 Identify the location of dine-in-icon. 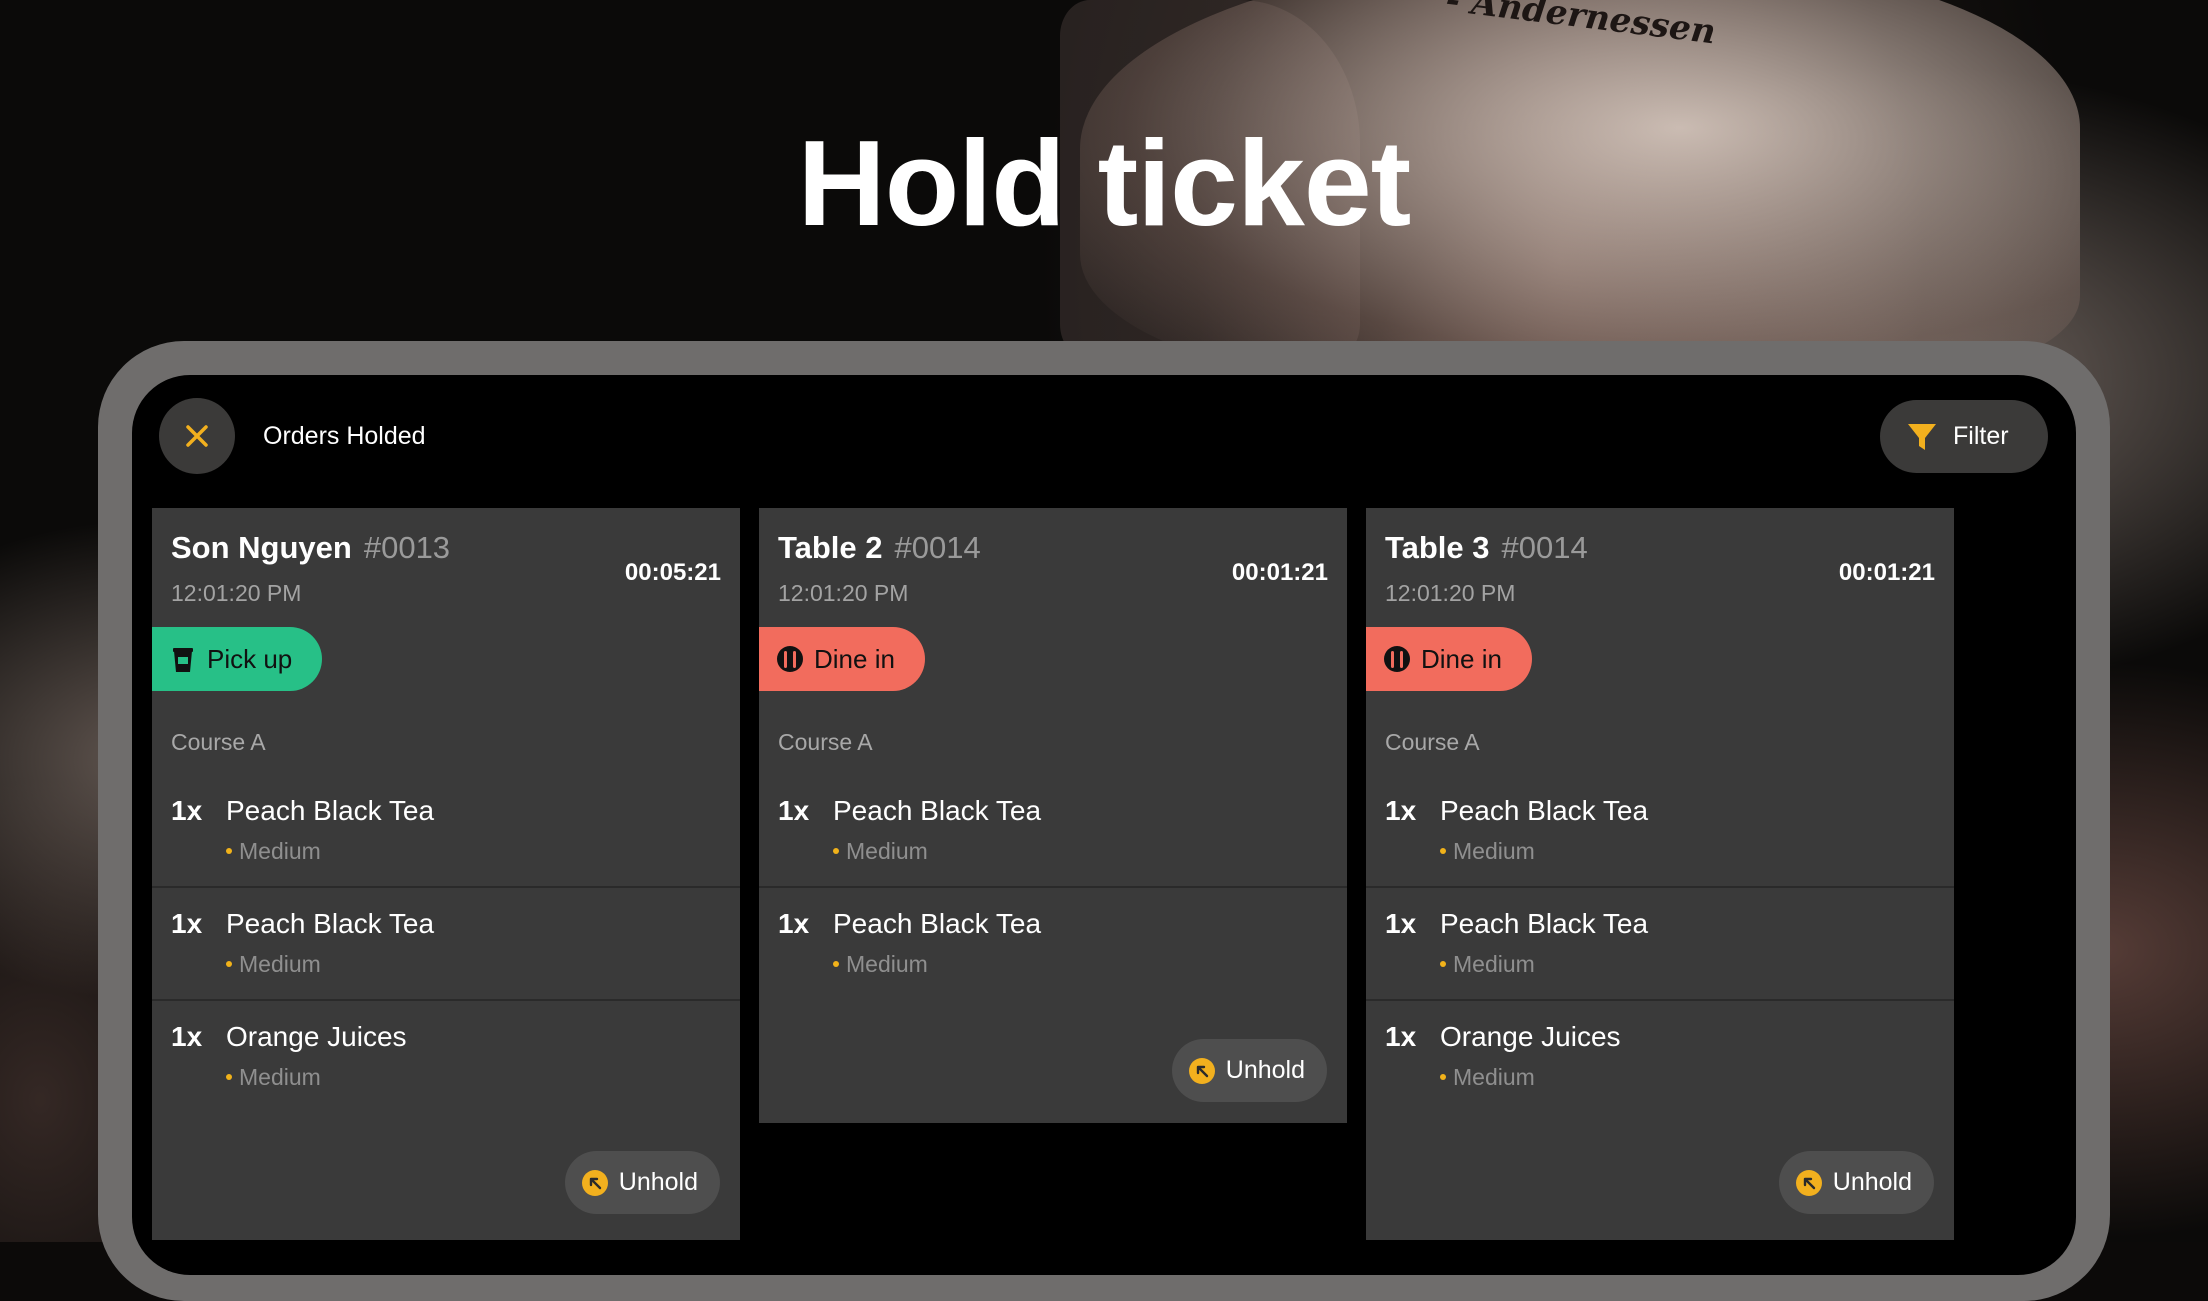
(1397, 659).